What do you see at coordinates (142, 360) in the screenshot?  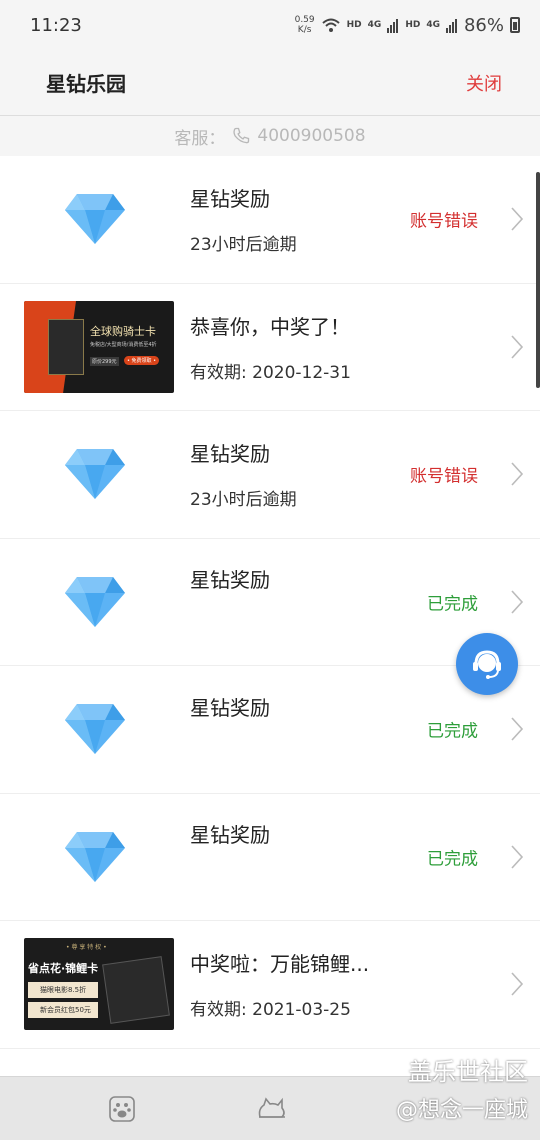 I see `card-button: • 免费领取 •` at bounding box center [142, 360].